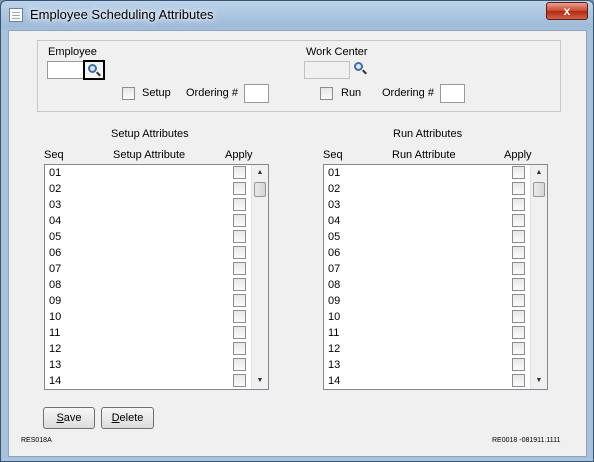 The width and height of the screenshot is (594, 462). I want to click on work-center-field, so click(327, 70).